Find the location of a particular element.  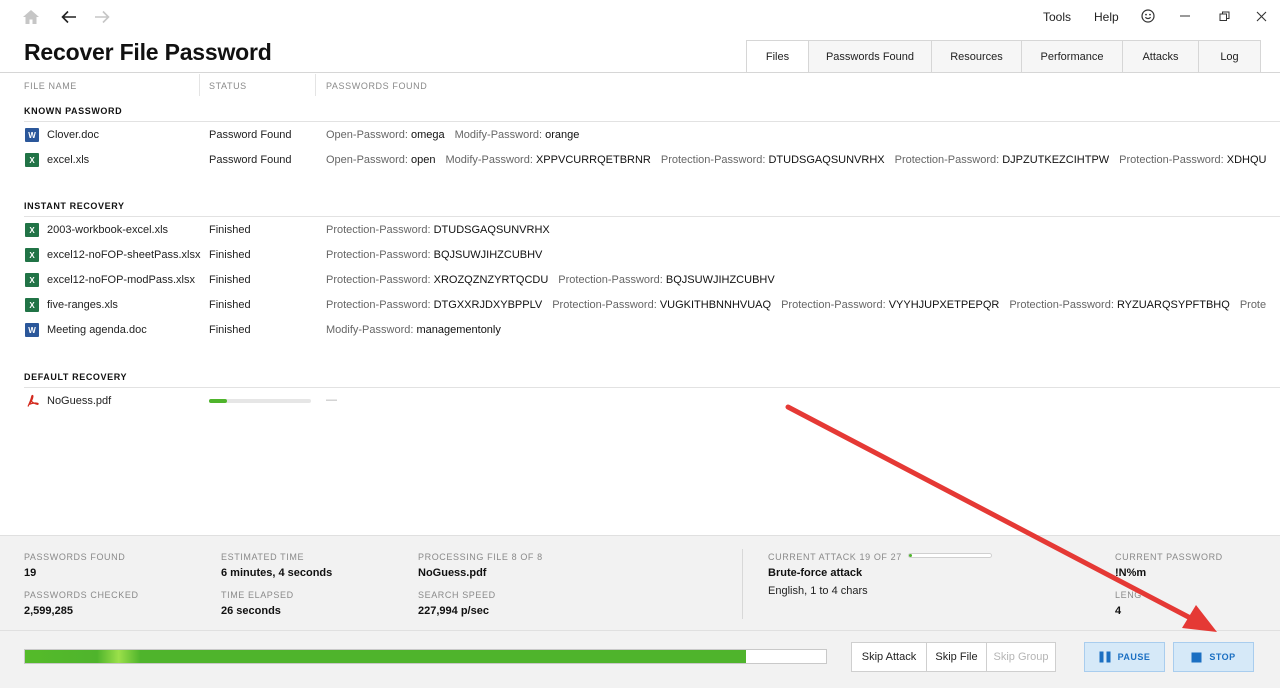

current-attack-value: Brute-force attack is located at coordinates (815, 573).